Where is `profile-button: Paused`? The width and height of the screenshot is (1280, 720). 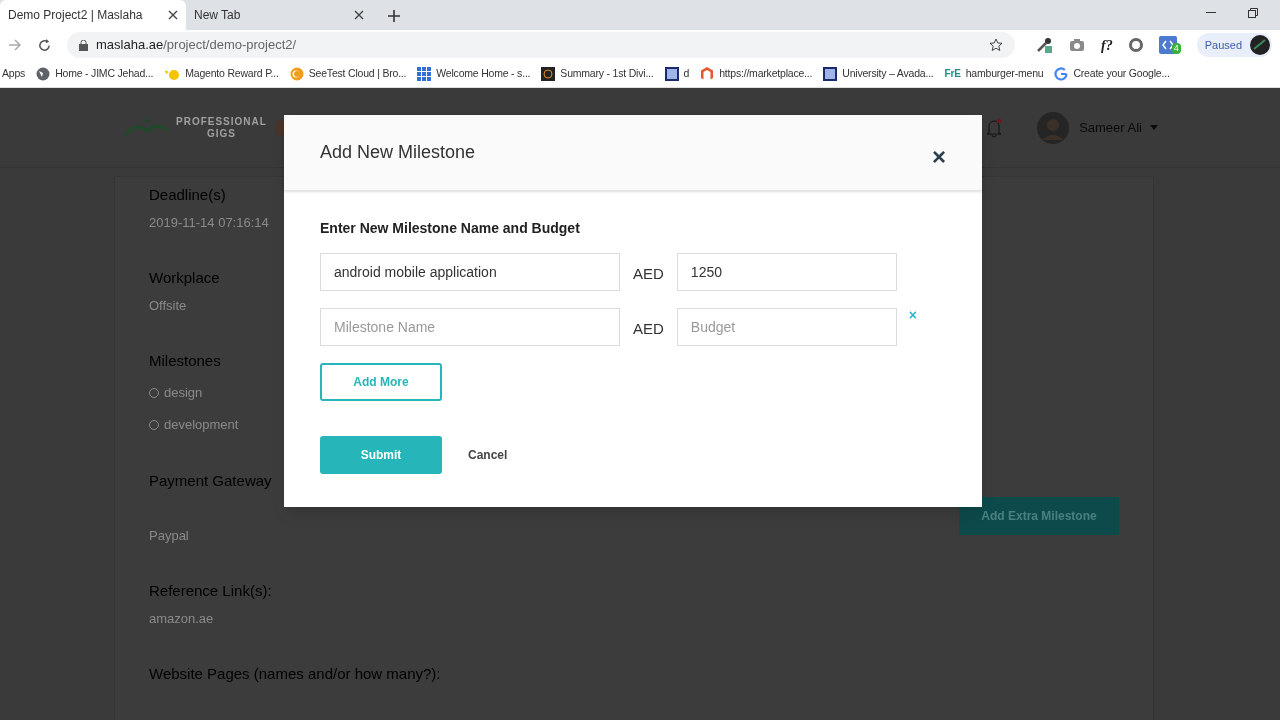
profile-button: Paused is located at coordinates (1234, 45).